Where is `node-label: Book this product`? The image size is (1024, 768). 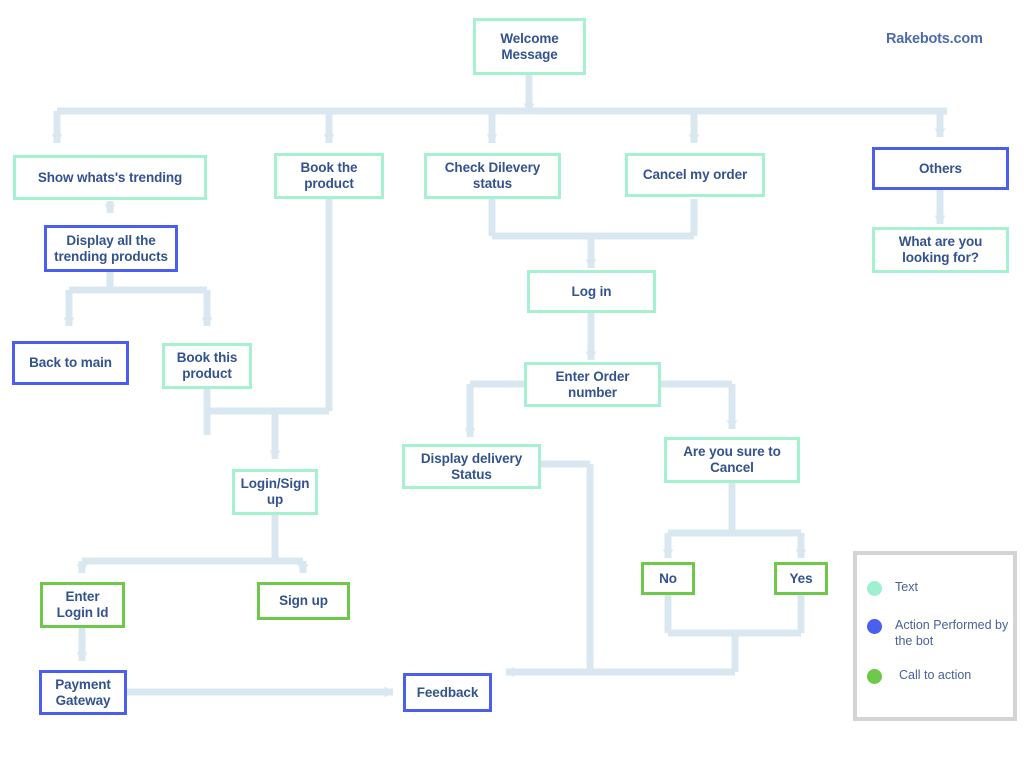 node-label: Book this product is located at coordinates (207, 365).